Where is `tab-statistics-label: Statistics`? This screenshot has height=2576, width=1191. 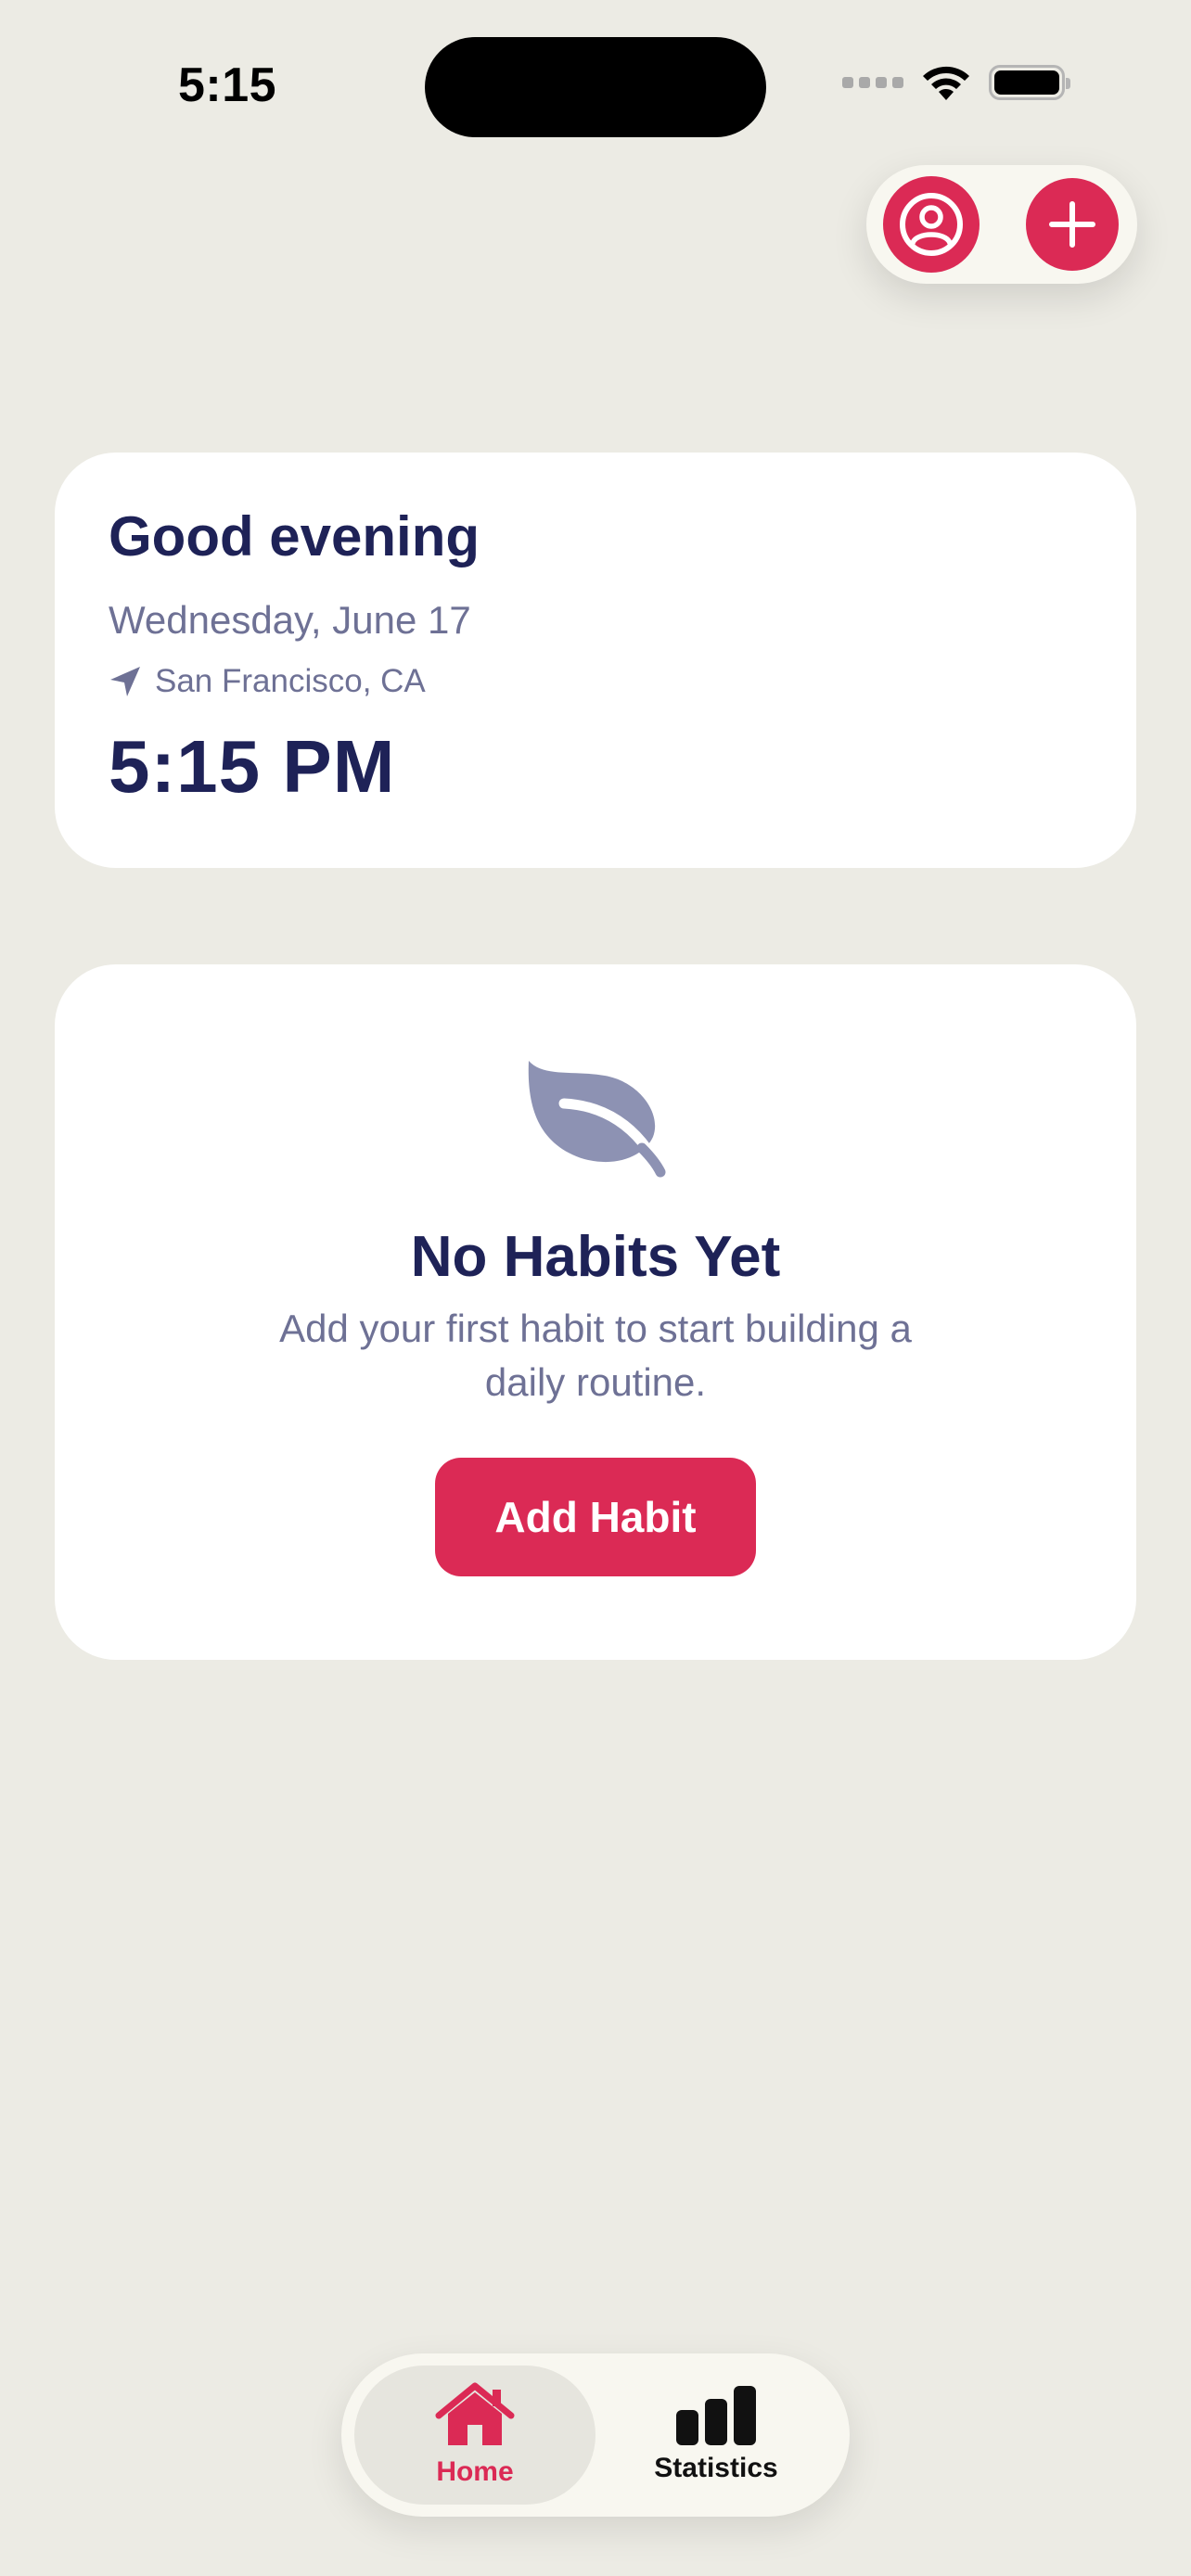
tab-statistics-label: Statistics is located at coordinates (716, 2468).